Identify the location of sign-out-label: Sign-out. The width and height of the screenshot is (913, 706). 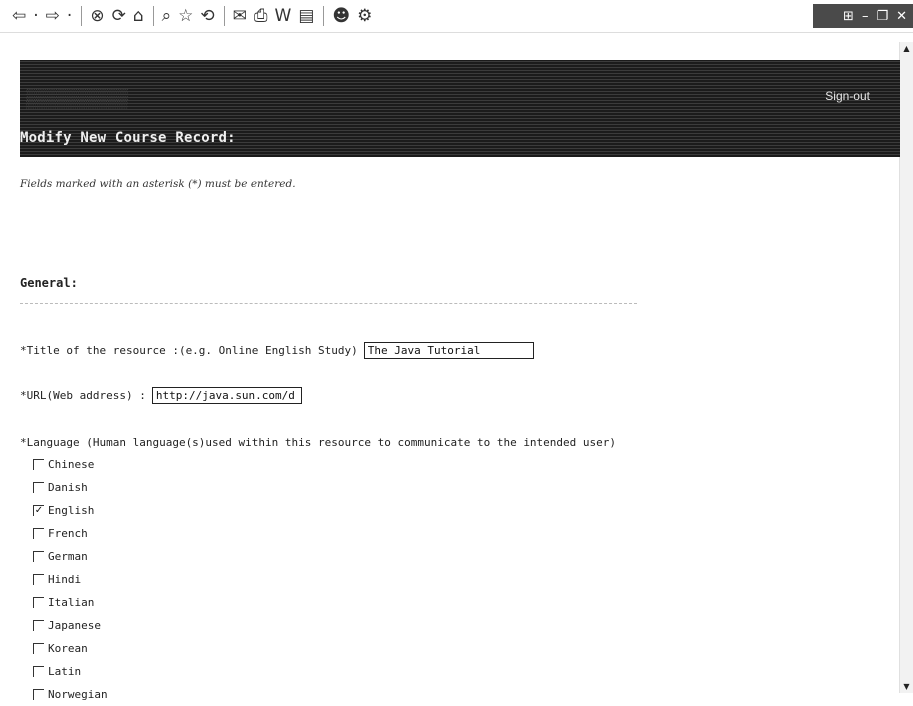
(847, 96).